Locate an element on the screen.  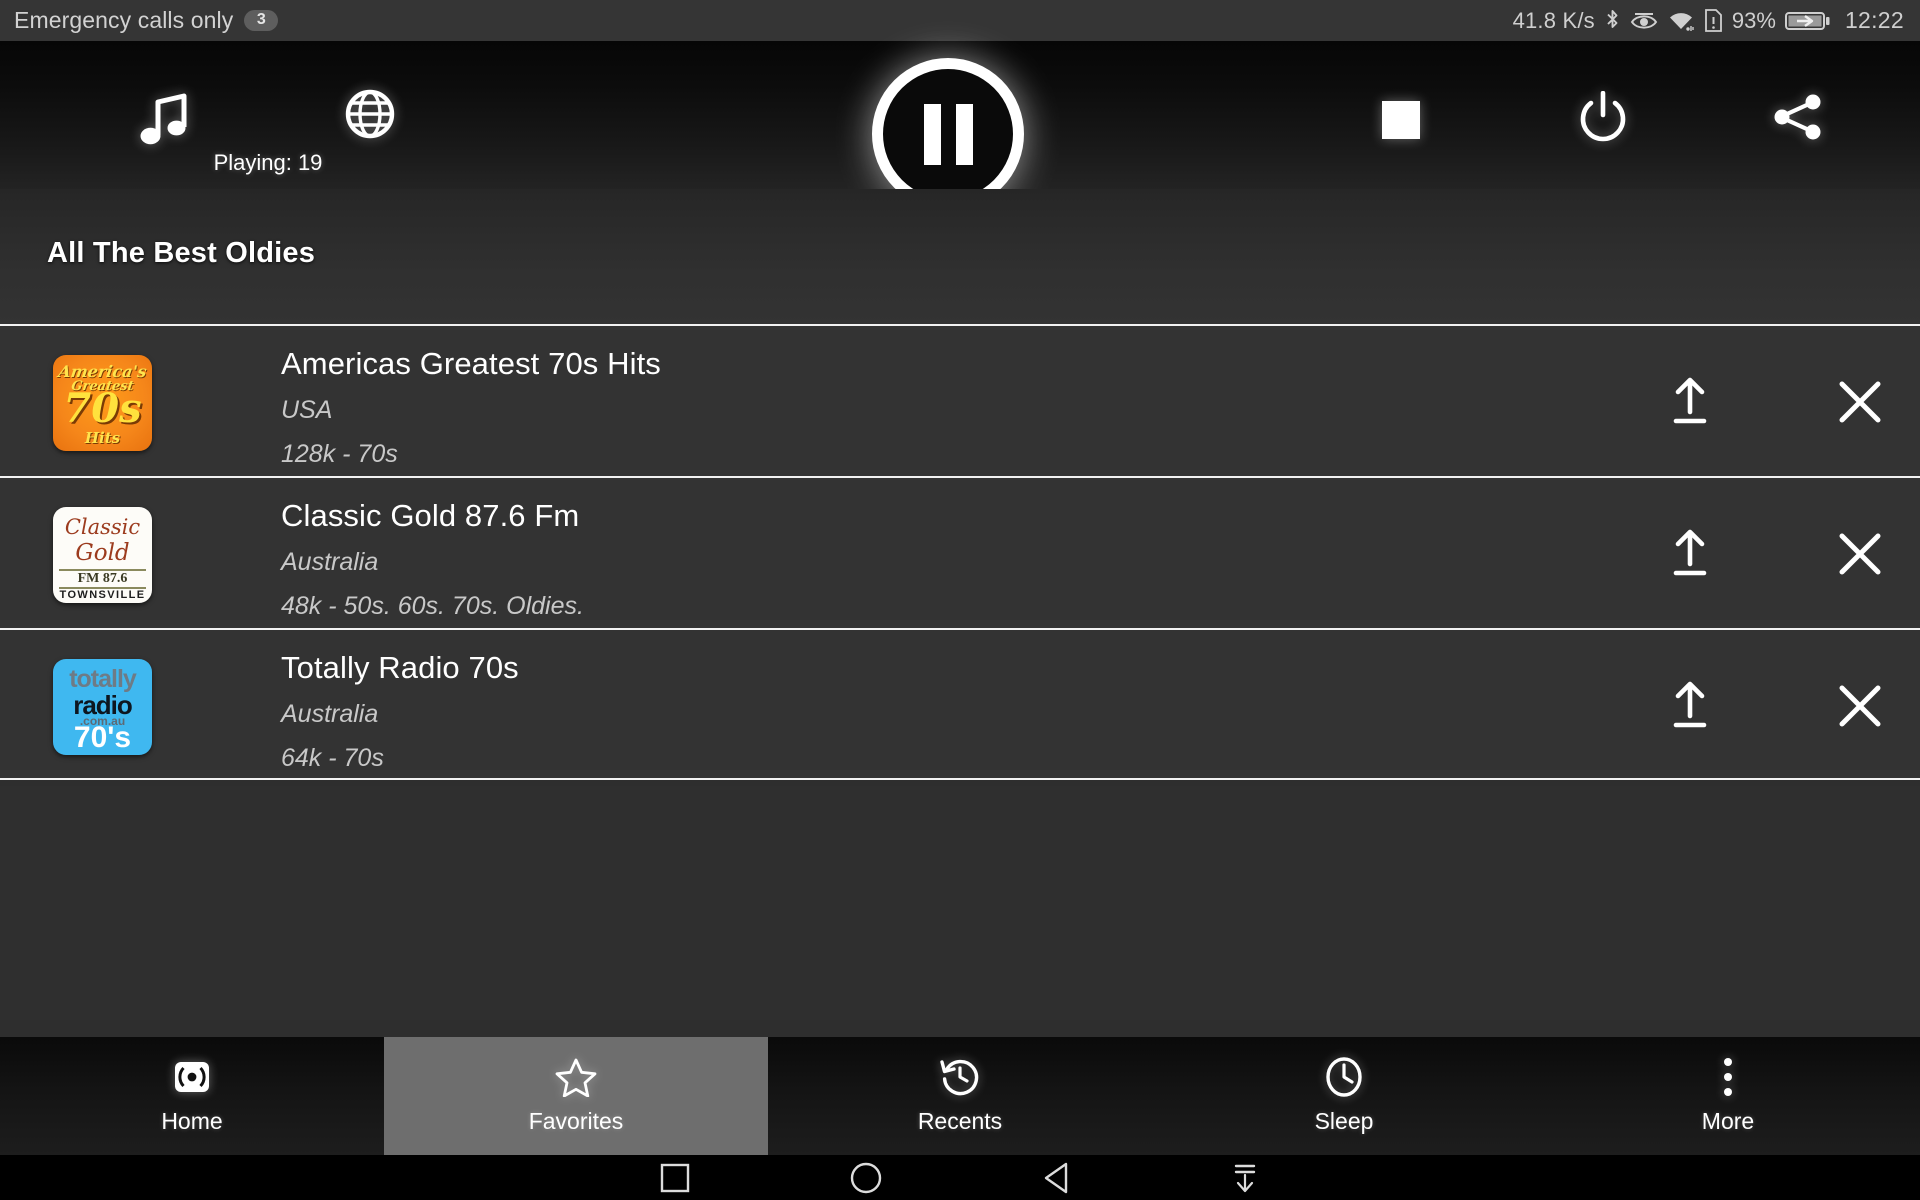
station-meta: 48k - 50s. 60s. 70s. Oldies. is located at coordinates (432, 605).